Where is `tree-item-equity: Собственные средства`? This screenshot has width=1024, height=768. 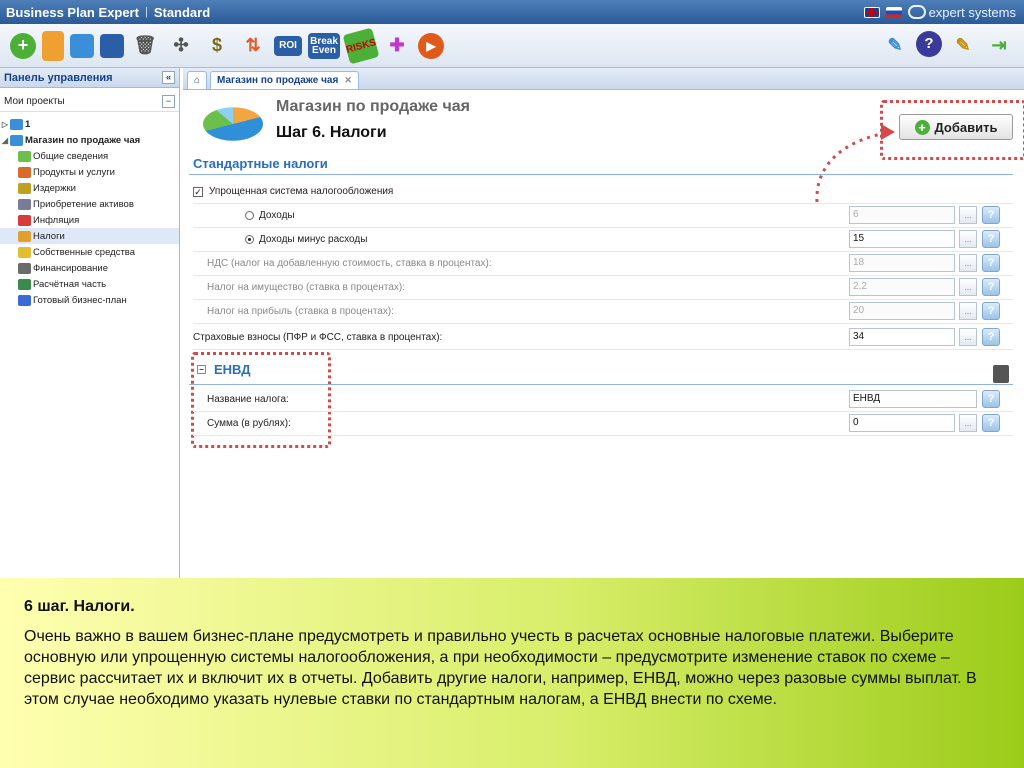 tree-item-equity: Собственные средства is located at coordinates (89, 252).